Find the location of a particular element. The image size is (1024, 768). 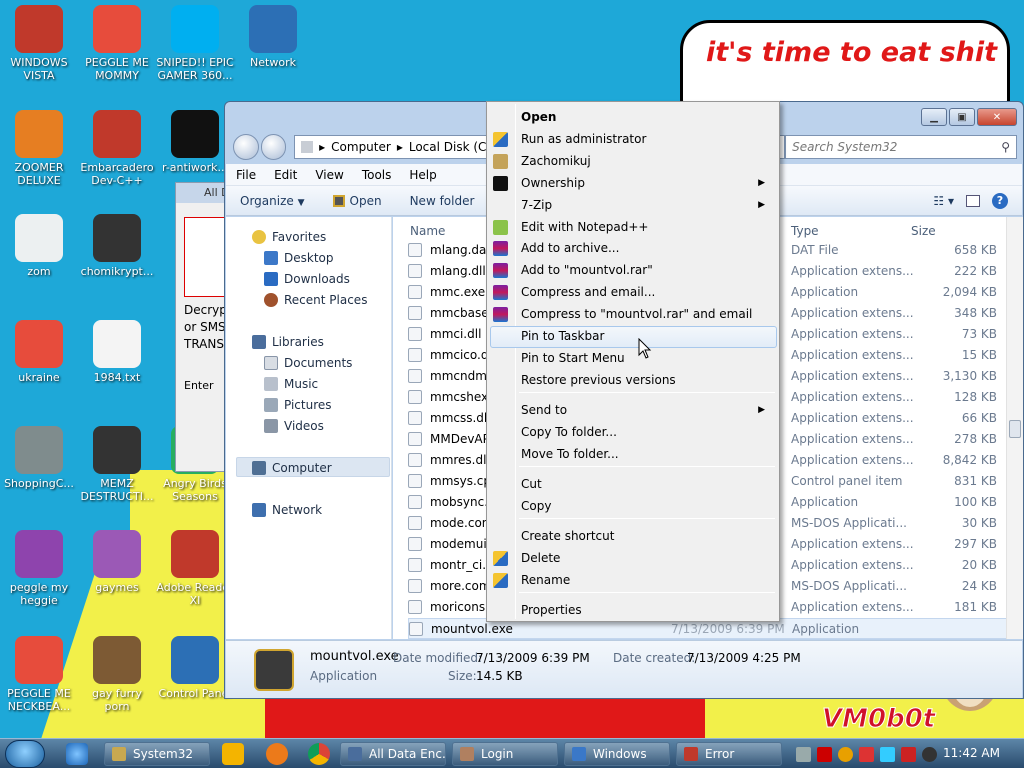

menu-tools: Tools is located at coordinates (377, 175).